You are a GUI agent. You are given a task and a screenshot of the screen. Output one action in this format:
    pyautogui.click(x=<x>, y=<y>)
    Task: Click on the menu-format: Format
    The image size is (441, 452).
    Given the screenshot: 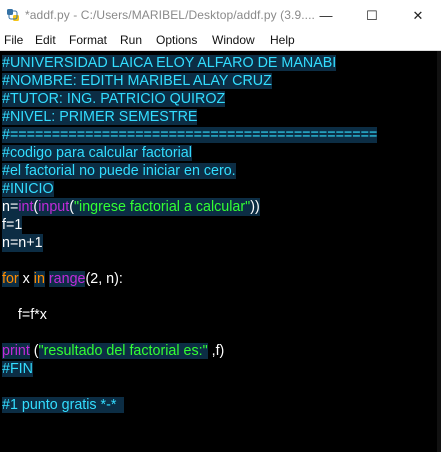 What is the action you would take?
    pyautogui.click(x=88, y=40)
    